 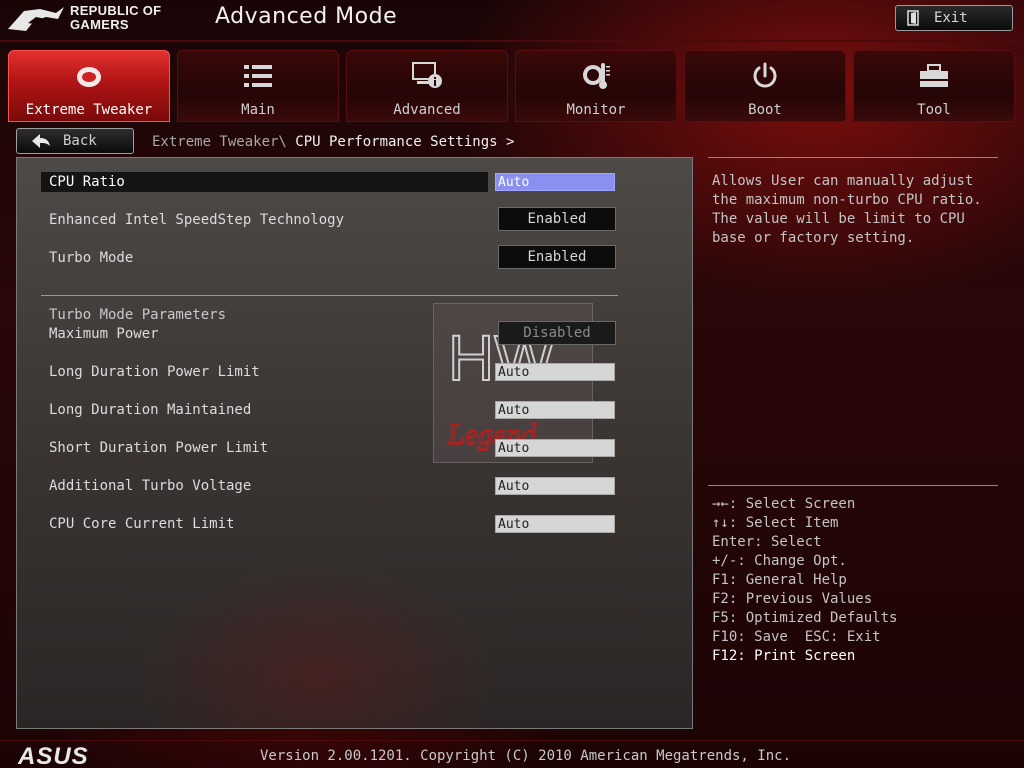 What do you see at coordinates (99, 24) in the screenshot?
I see `brand-line-2: GAMERS` at bounding box center [99, 24].